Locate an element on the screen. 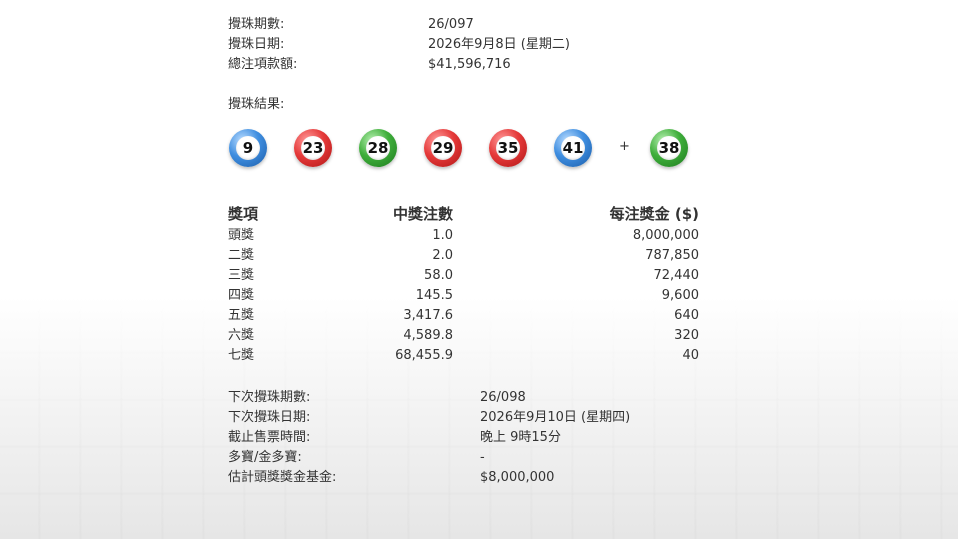  draw-results-label: 攪珠結果: is located at coordinates (256, 104).